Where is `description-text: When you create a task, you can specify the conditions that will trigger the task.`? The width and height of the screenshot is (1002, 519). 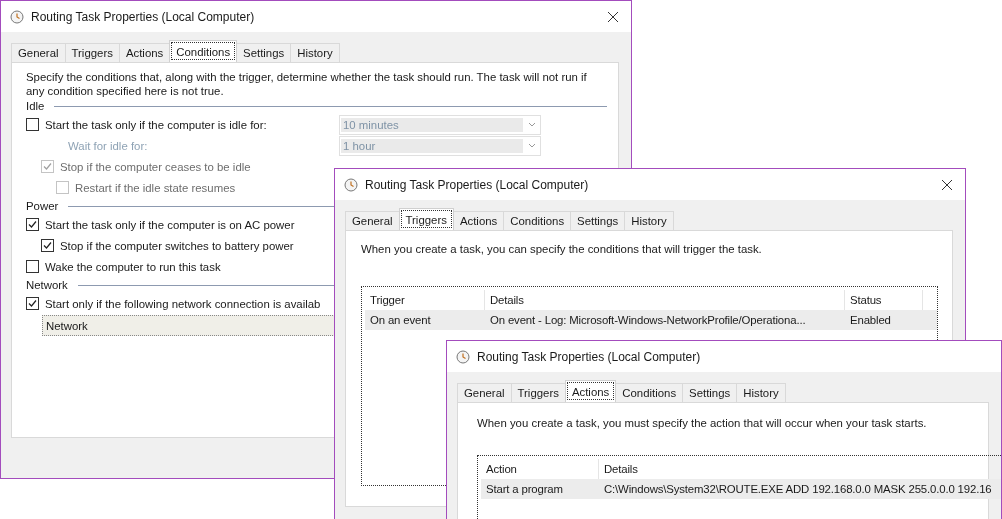
description-text: When you create a task, you can specify the conditions that will trigger the task. is located at coordinates (562, 249).